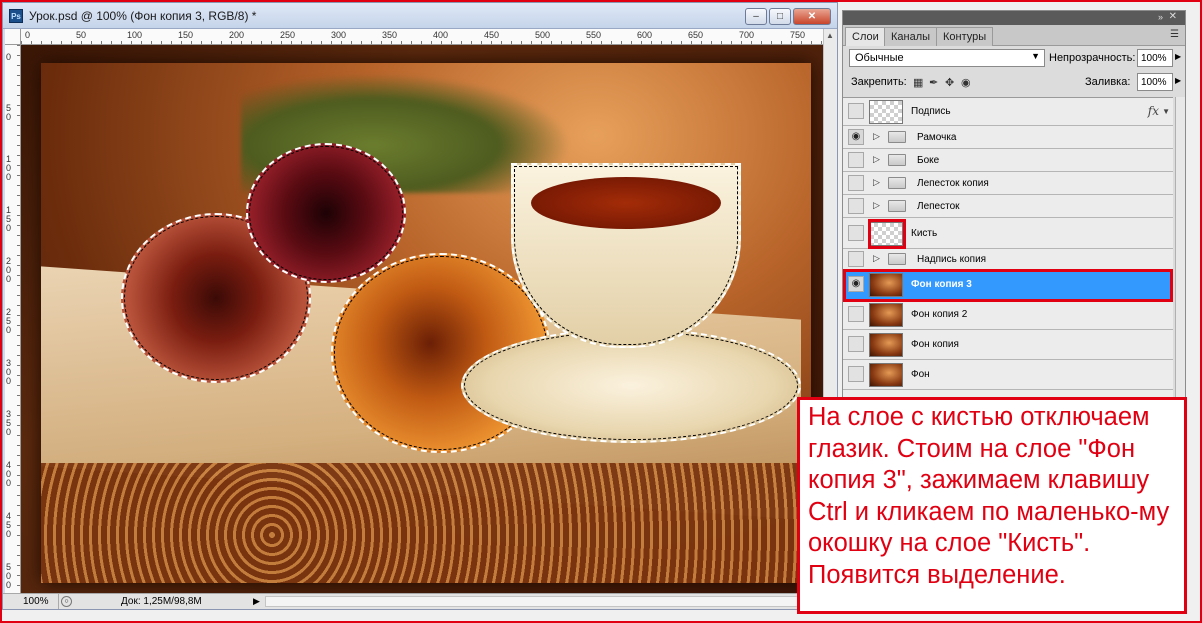 The height and width of the screenshot is (623, 1202). What do you see at coordinates (143, 16) in the screenshot?
I see `document-title: Урок.psd @ 100% (Фон копия 3, RGB/8) *` at bounding box center [143, 16].